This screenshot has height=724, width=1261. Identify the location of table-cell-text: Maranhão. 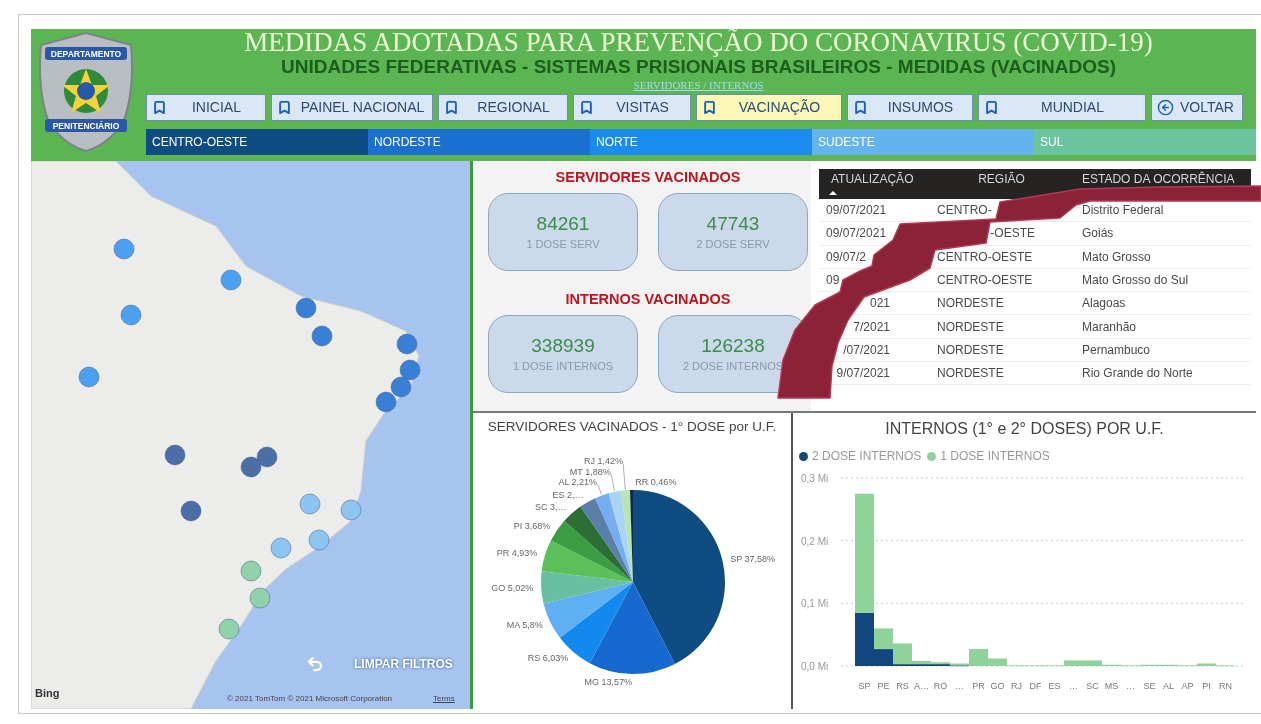
(1110, 326).